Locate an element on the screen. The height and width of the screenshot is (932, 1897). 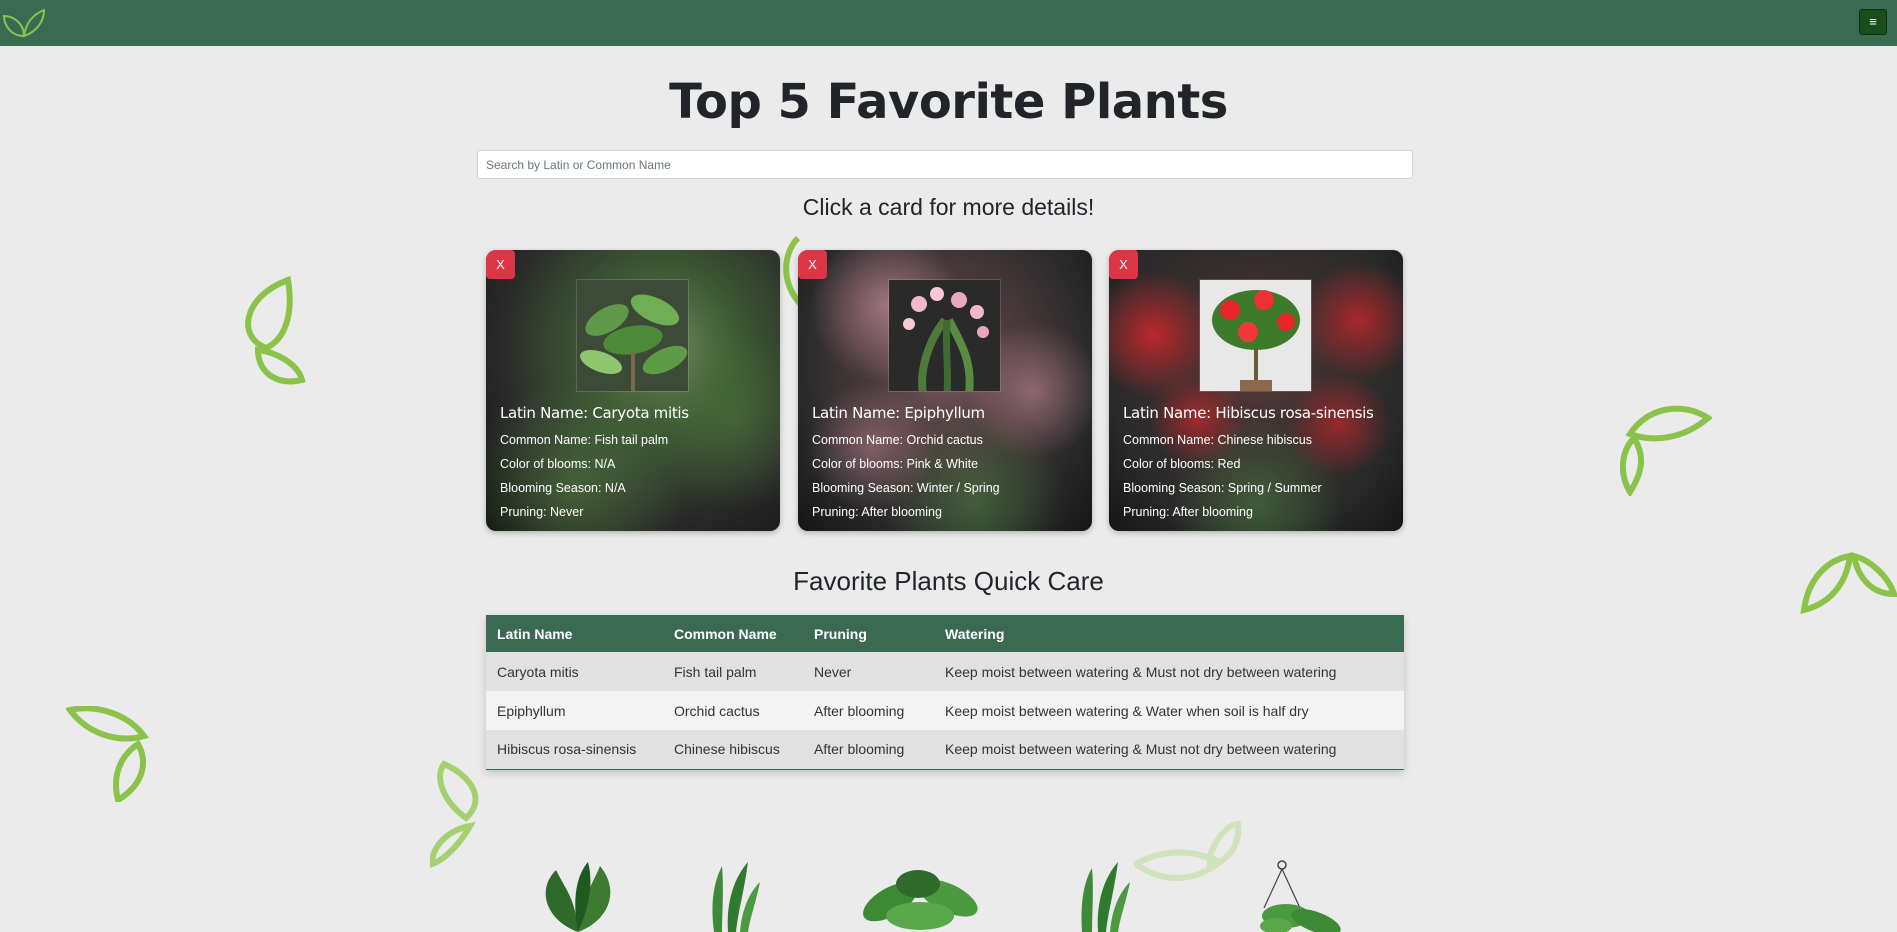
epiphyllum-photo is located at coordinates (944, 335).